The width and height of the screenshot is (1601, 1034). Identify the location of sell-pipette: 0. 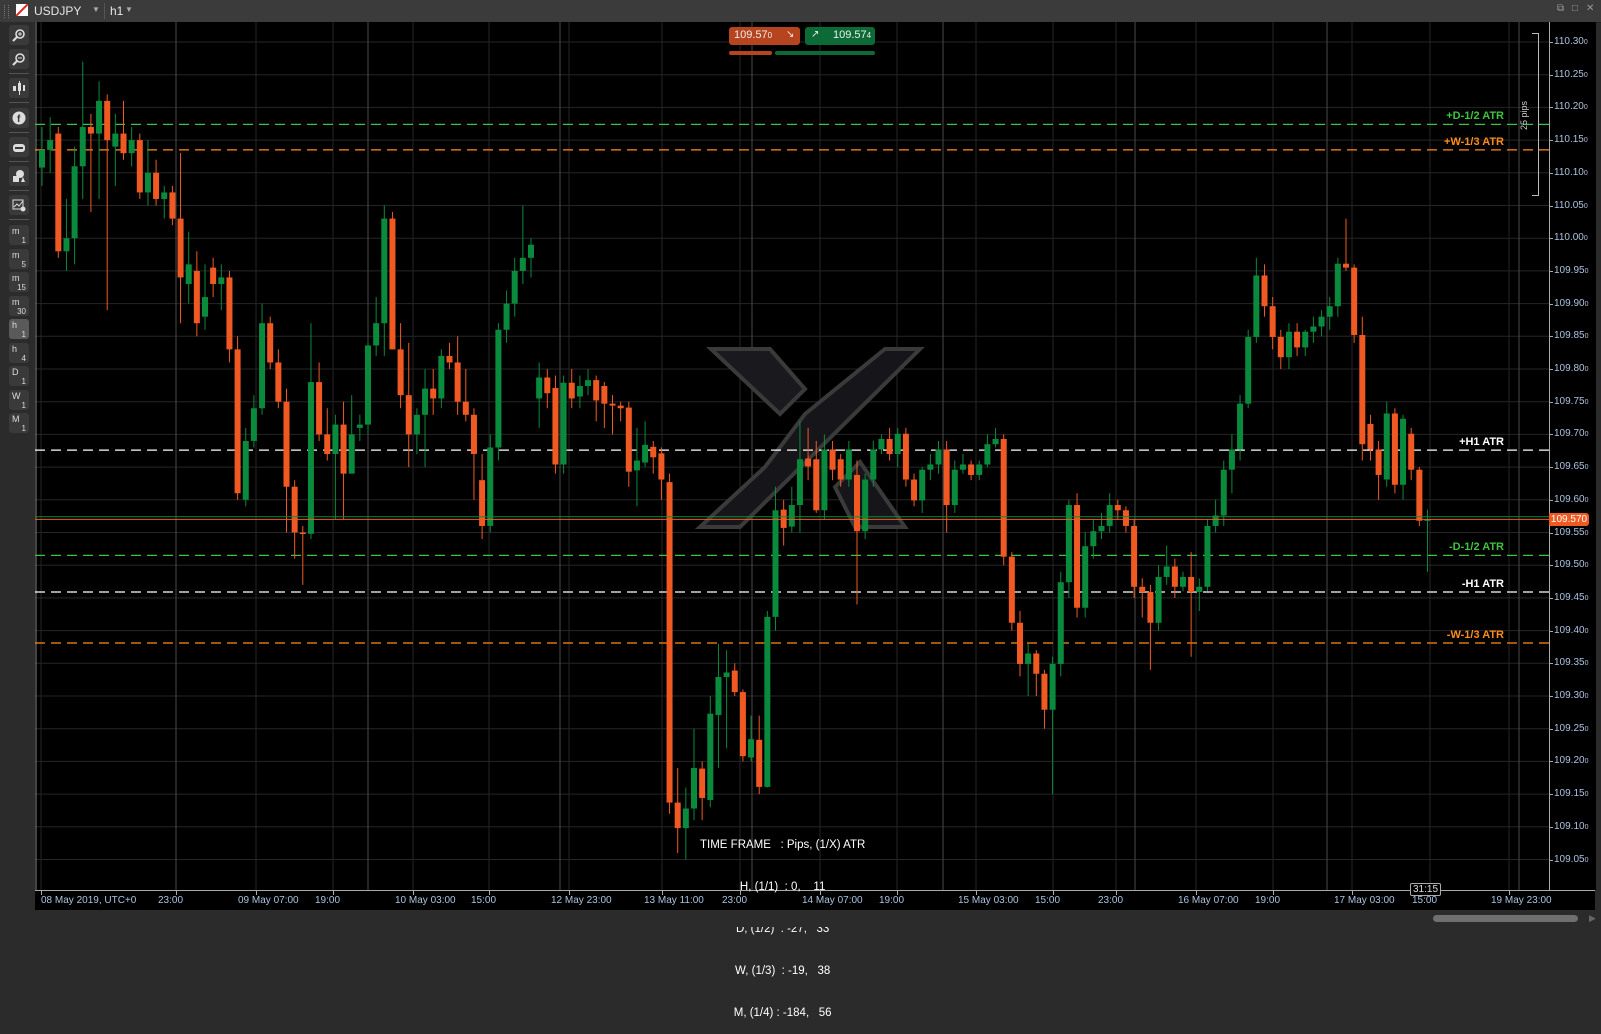
(770, 35).